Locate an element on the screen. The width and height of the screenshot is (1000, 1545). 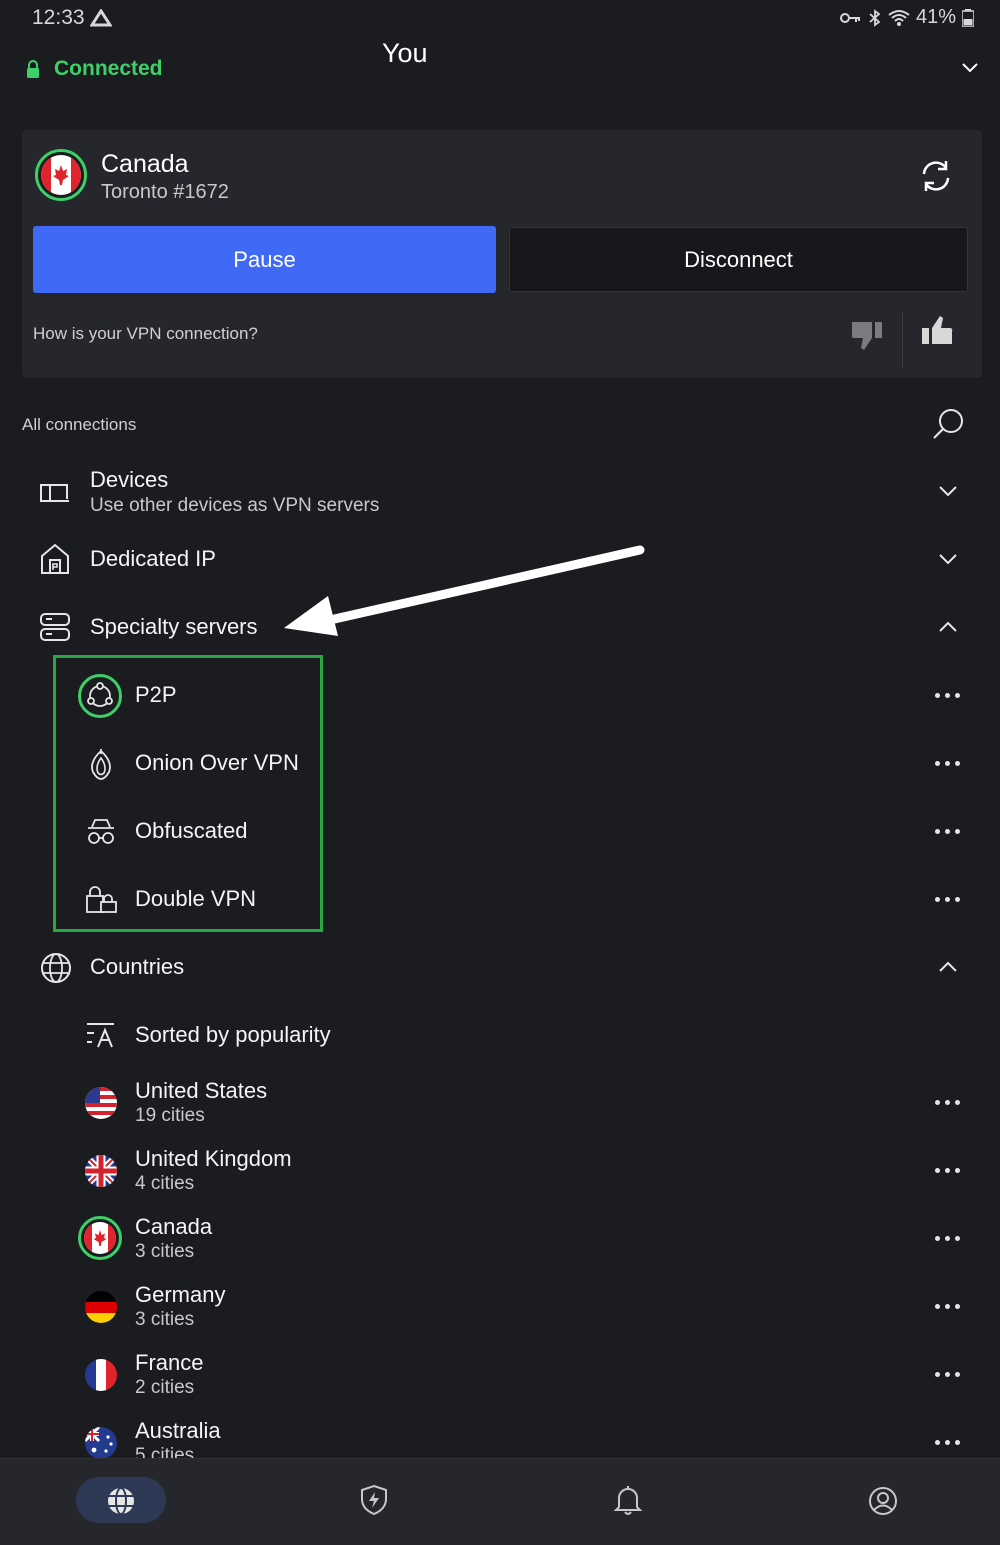
country-cities: 5 cities is located at coordinates (165, 1451).